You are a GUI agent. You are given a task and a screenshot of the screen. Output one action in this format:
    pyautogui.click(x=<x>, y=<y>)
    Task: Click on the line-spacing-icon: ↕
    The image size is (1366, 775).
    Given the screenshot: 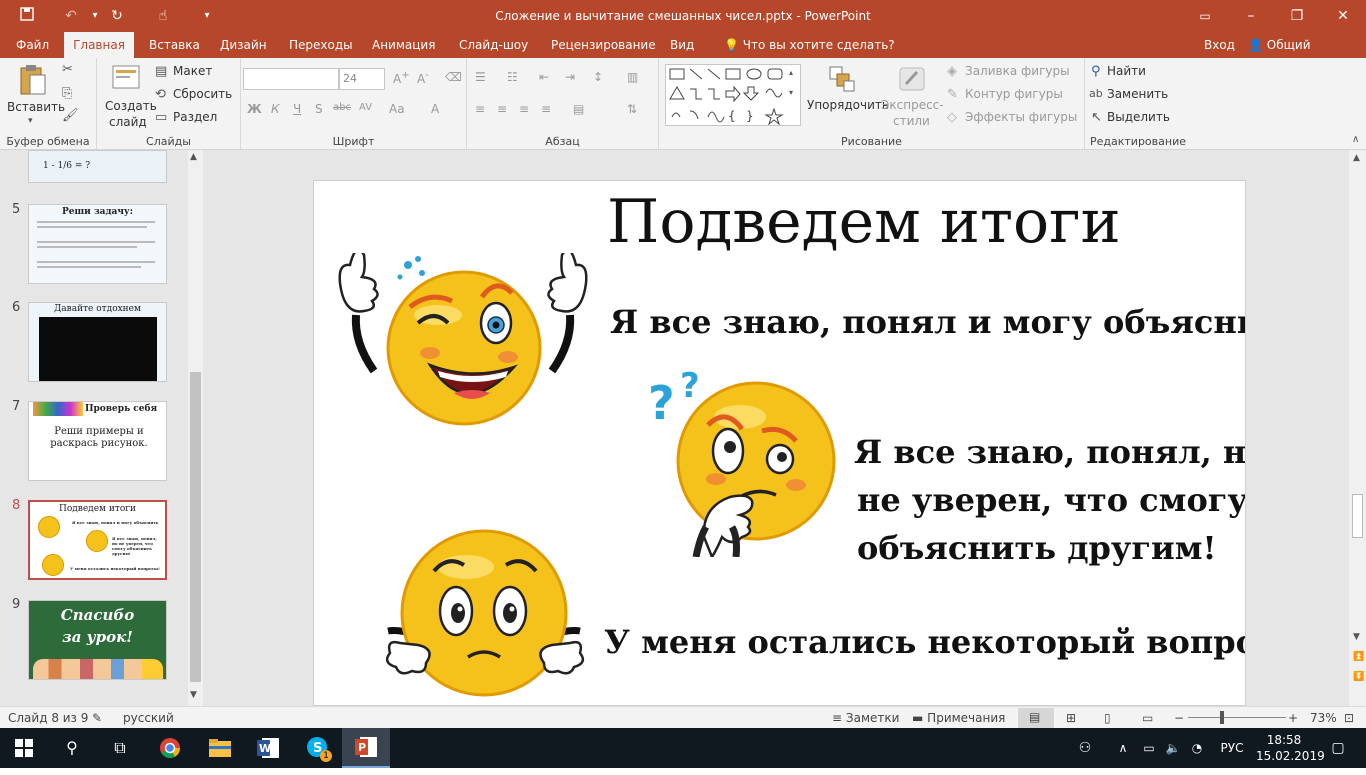 What is the action you would take?
    pyautogui.click(x=598, y=77)
    